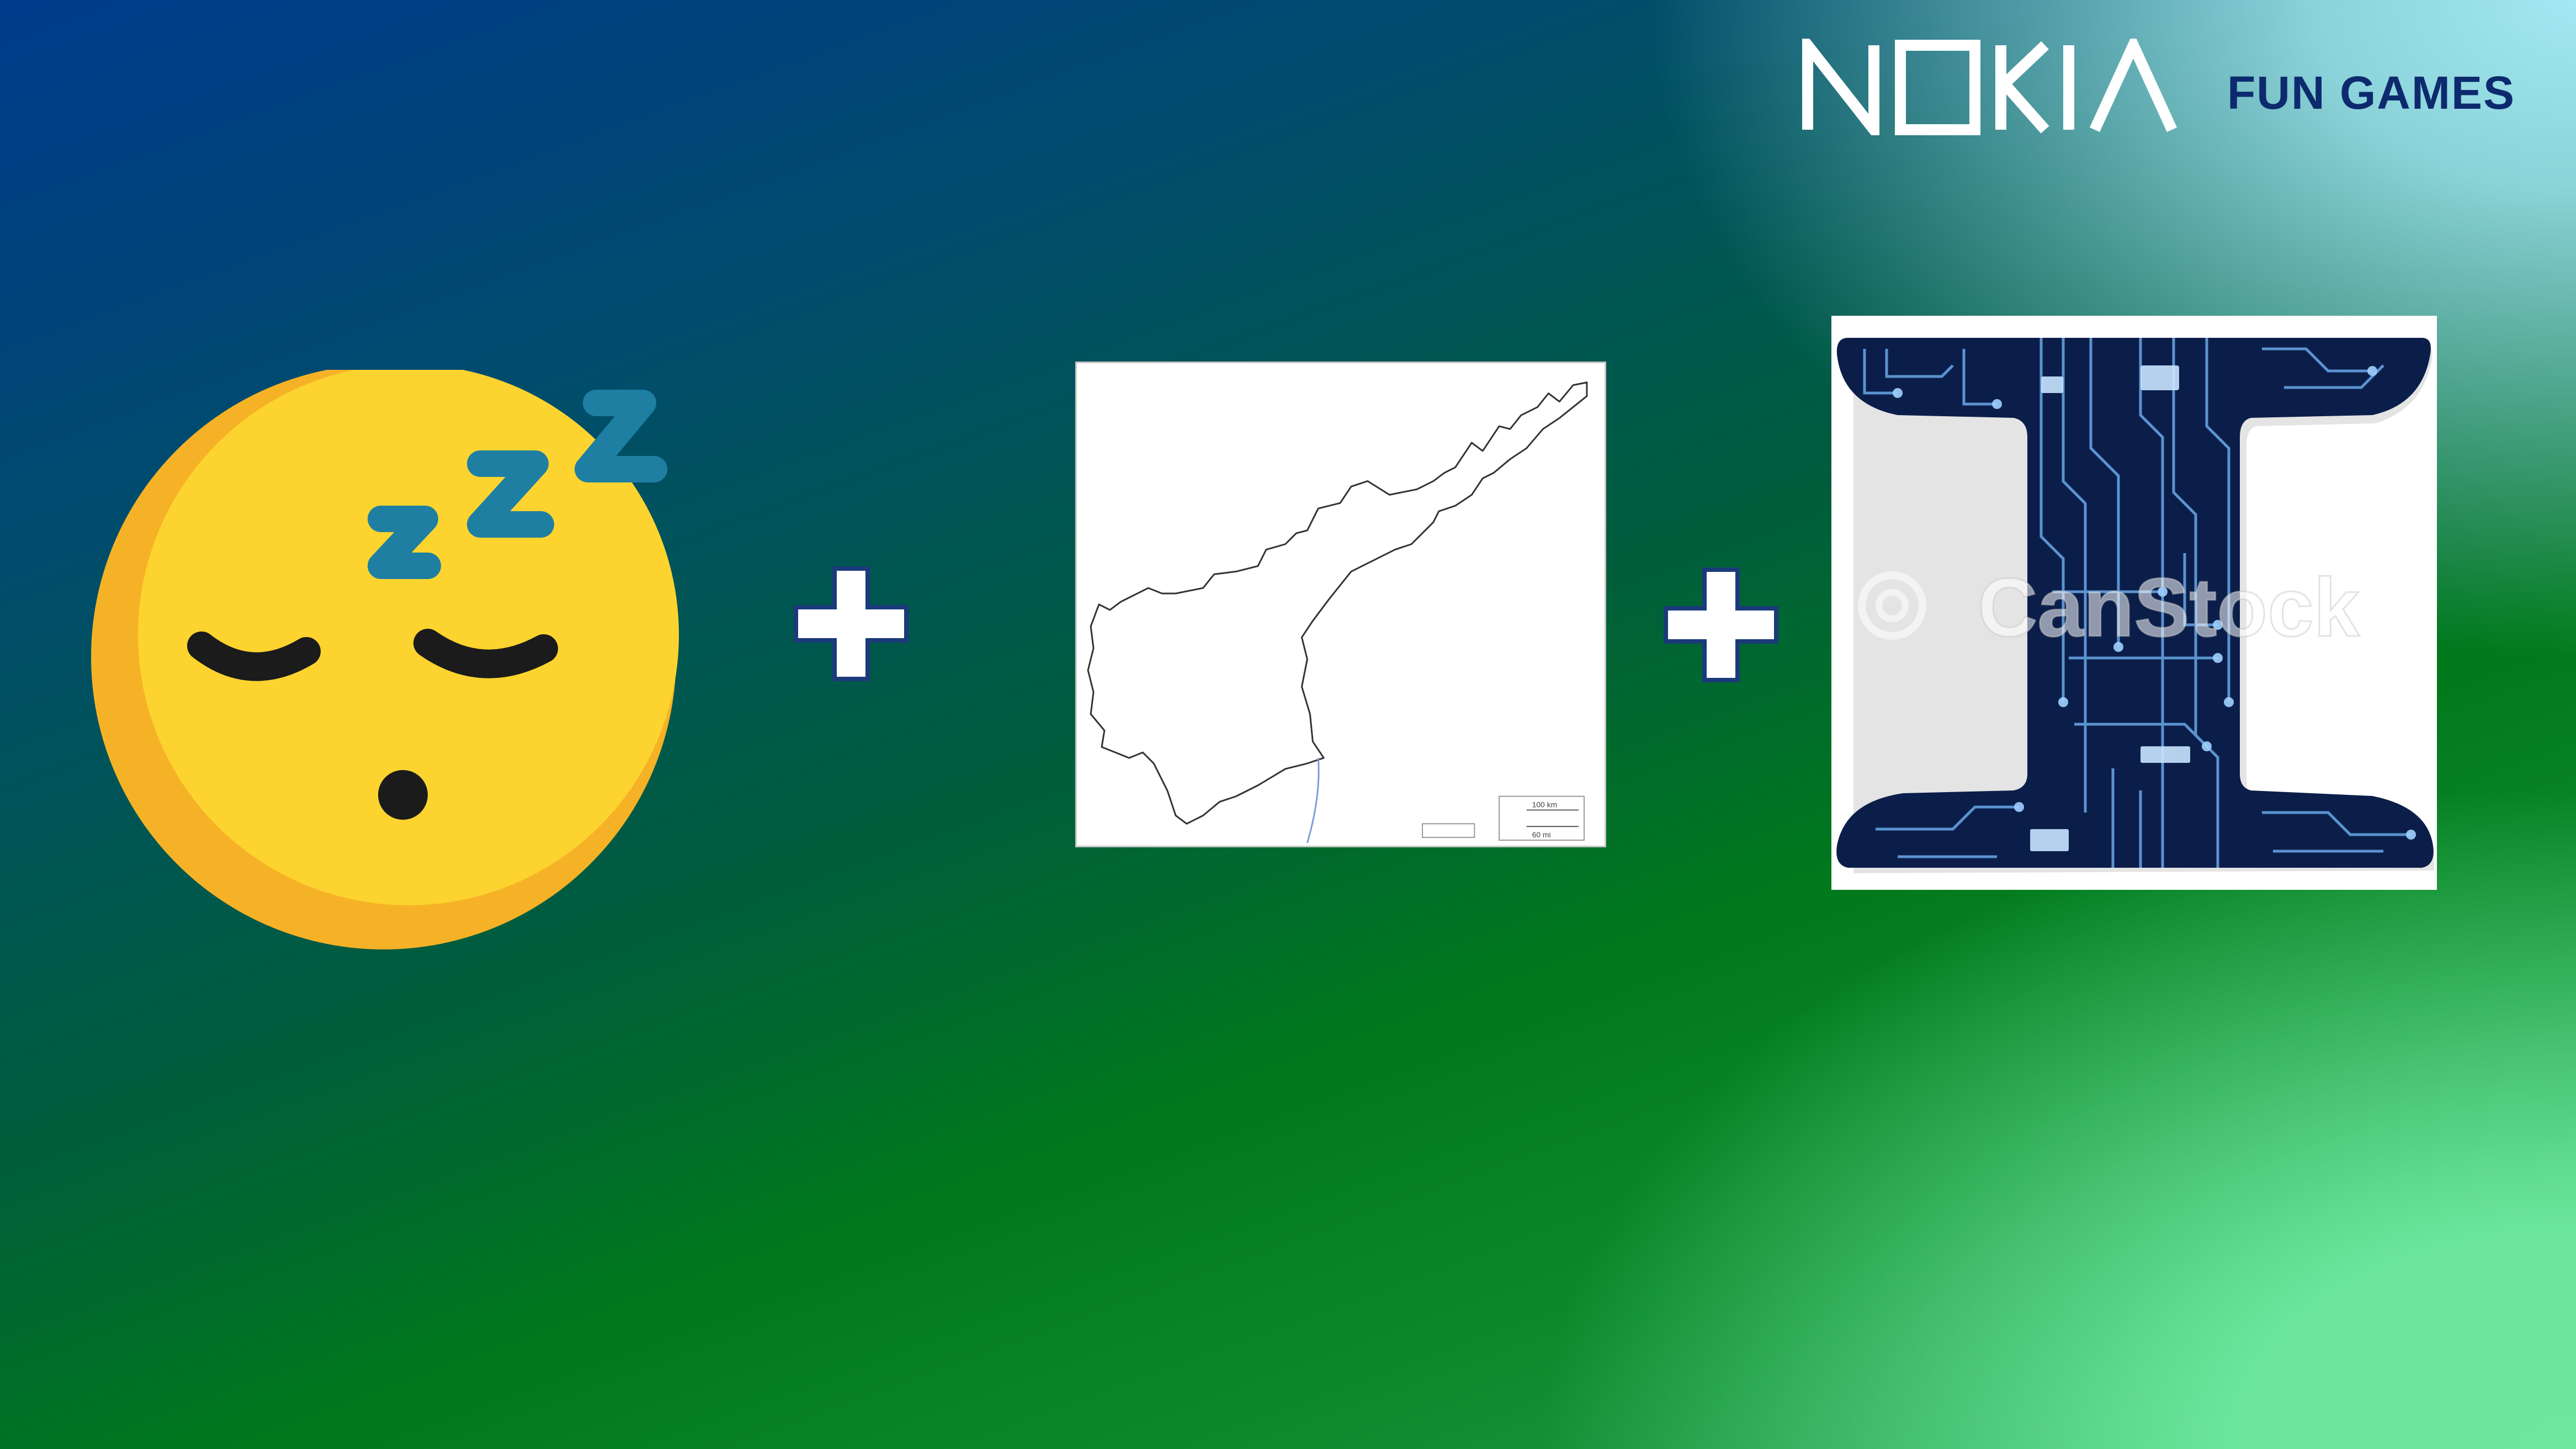 The height and width of the screenshot is (1449, 2576). What do you see at coordinates (1989, 87) in the screenshot?
I see `nokia-logo-graphic` at bounding box center [1989, 87].